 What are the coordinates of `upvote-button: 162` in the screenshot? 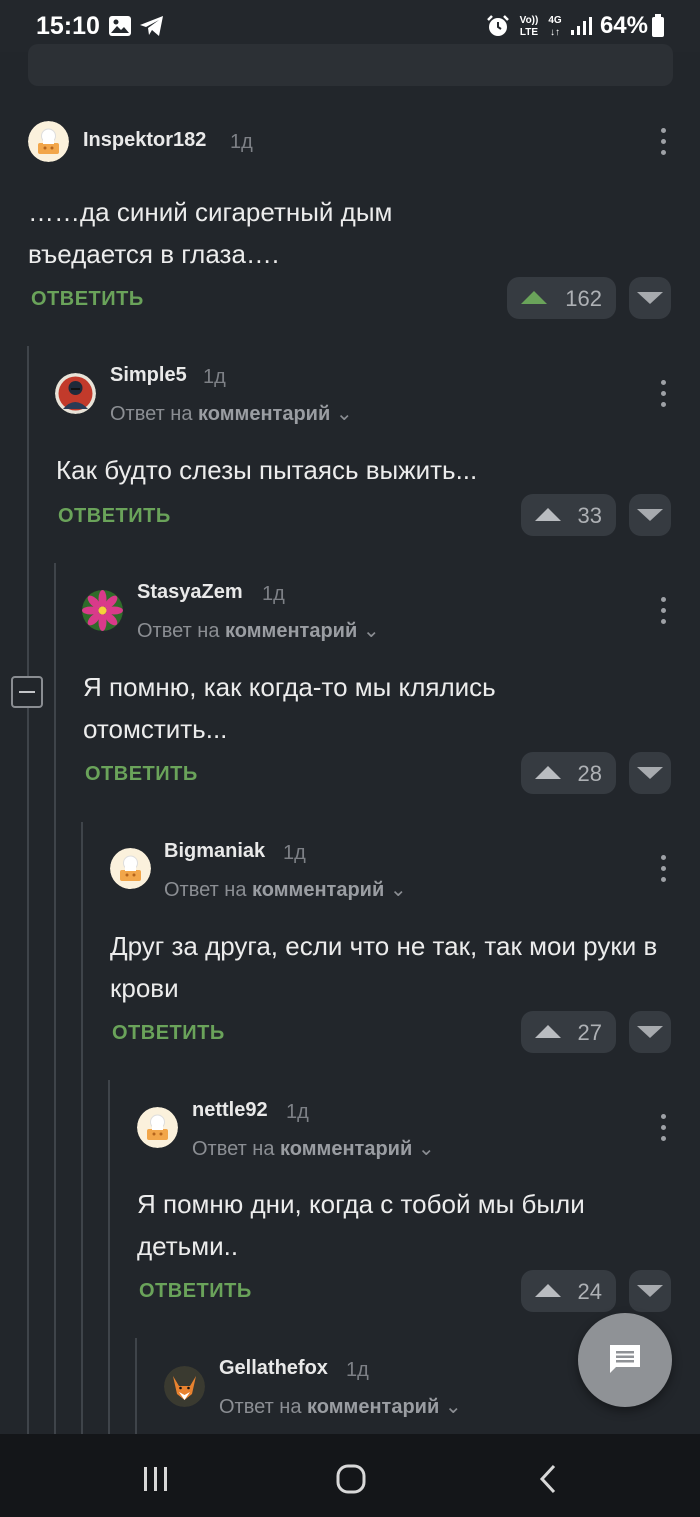 It's located at (561, 298).